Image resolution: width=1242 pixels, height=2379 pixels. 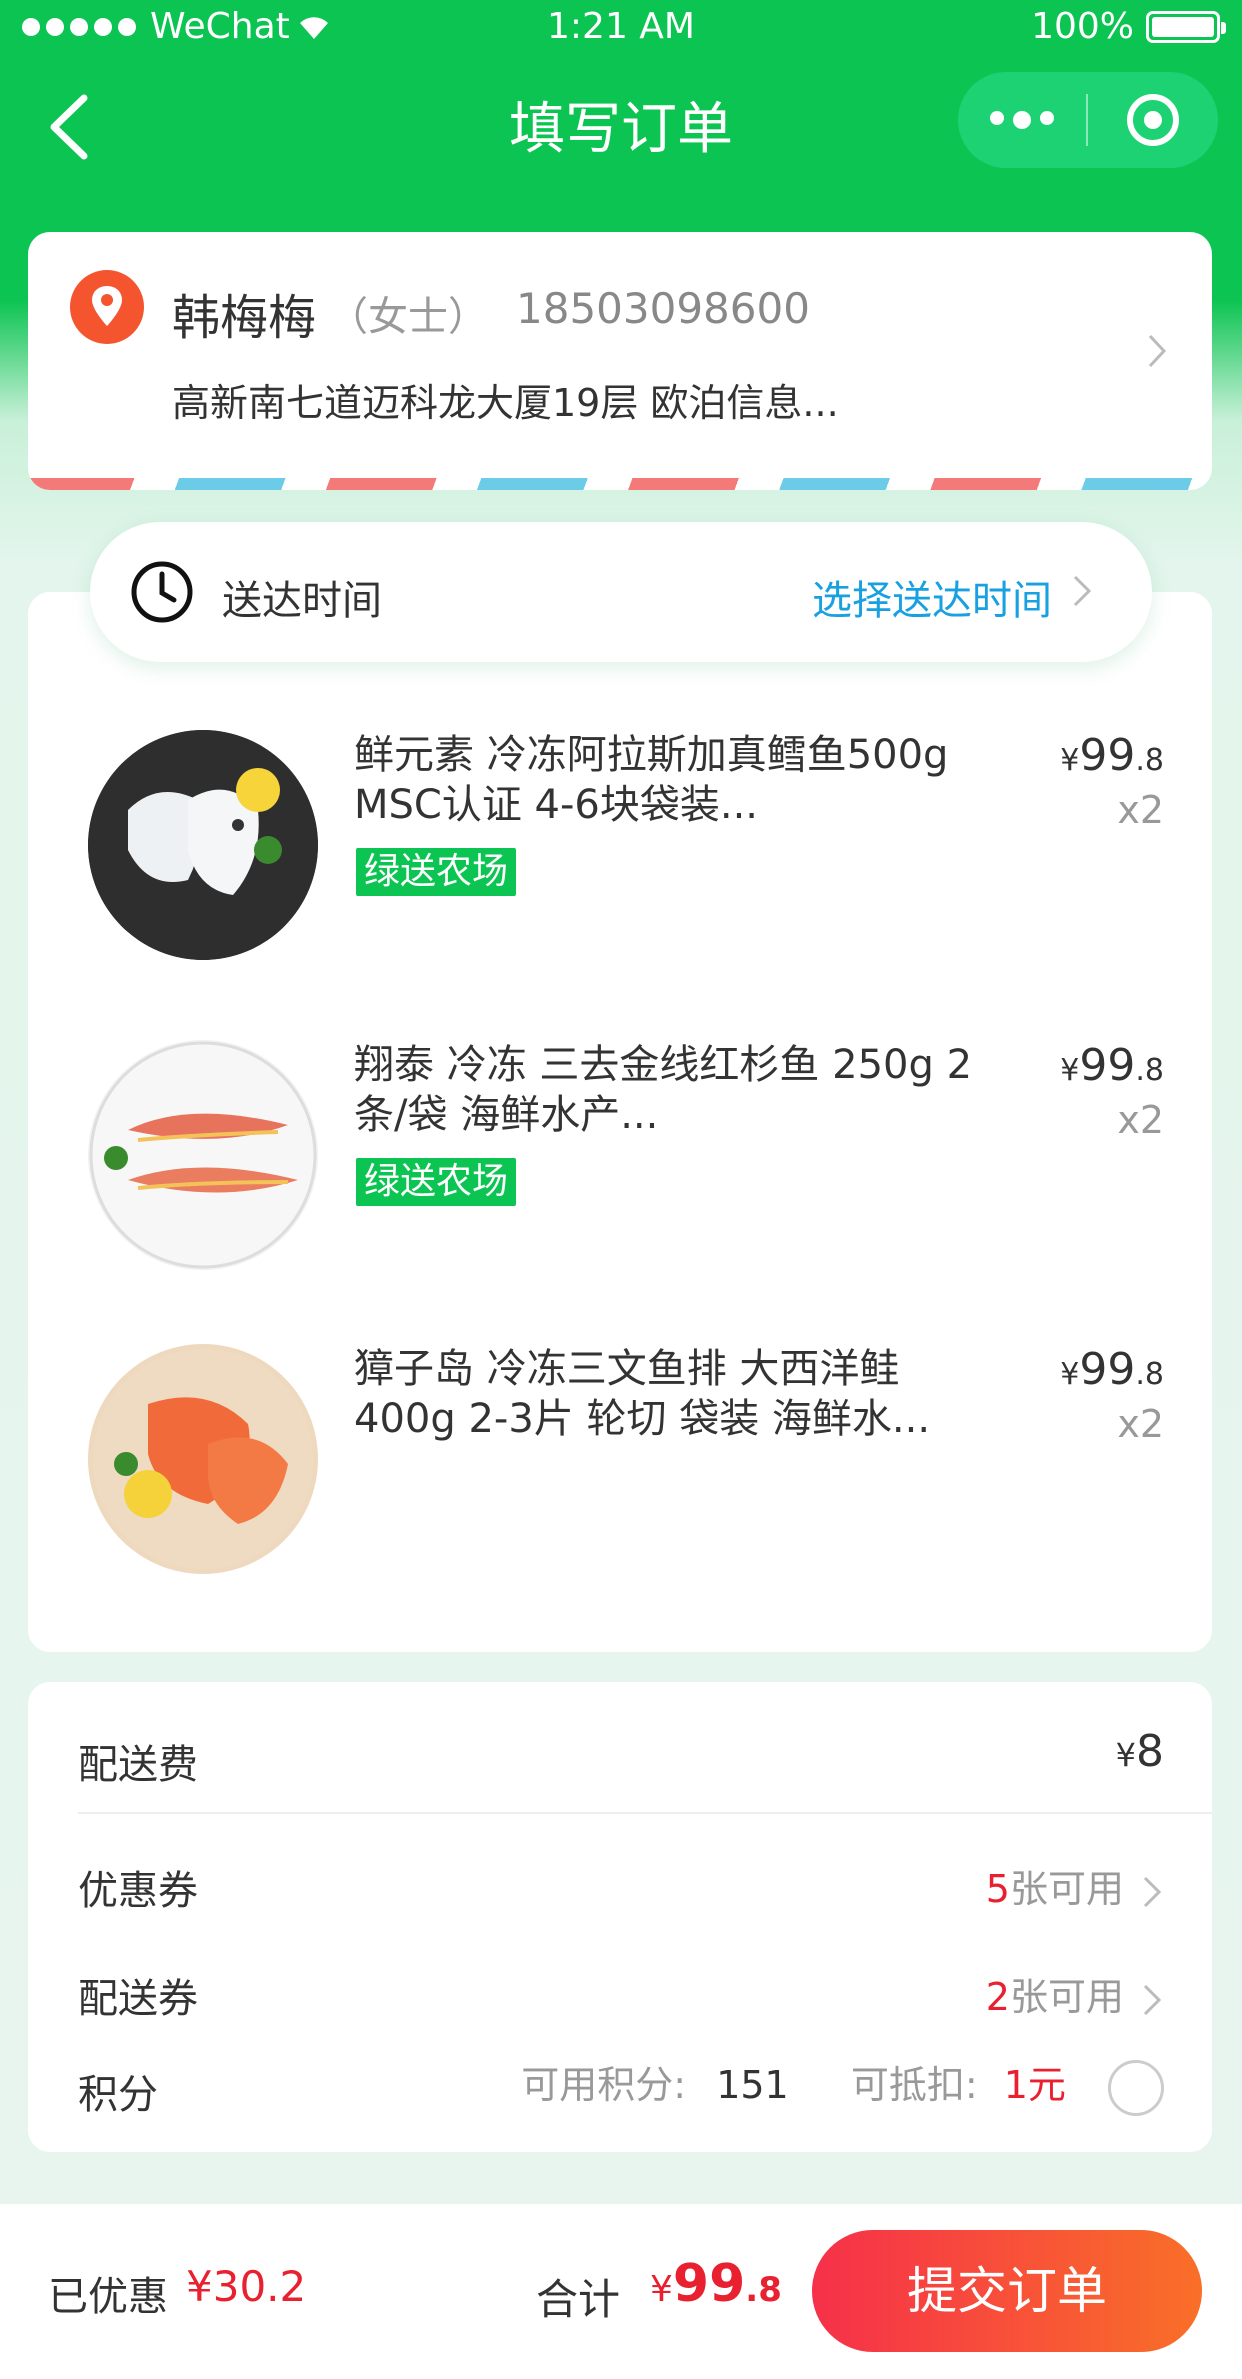 I want to click on shipping-fee-row: 配送费 ¥8, so click(x=621, y=1758).